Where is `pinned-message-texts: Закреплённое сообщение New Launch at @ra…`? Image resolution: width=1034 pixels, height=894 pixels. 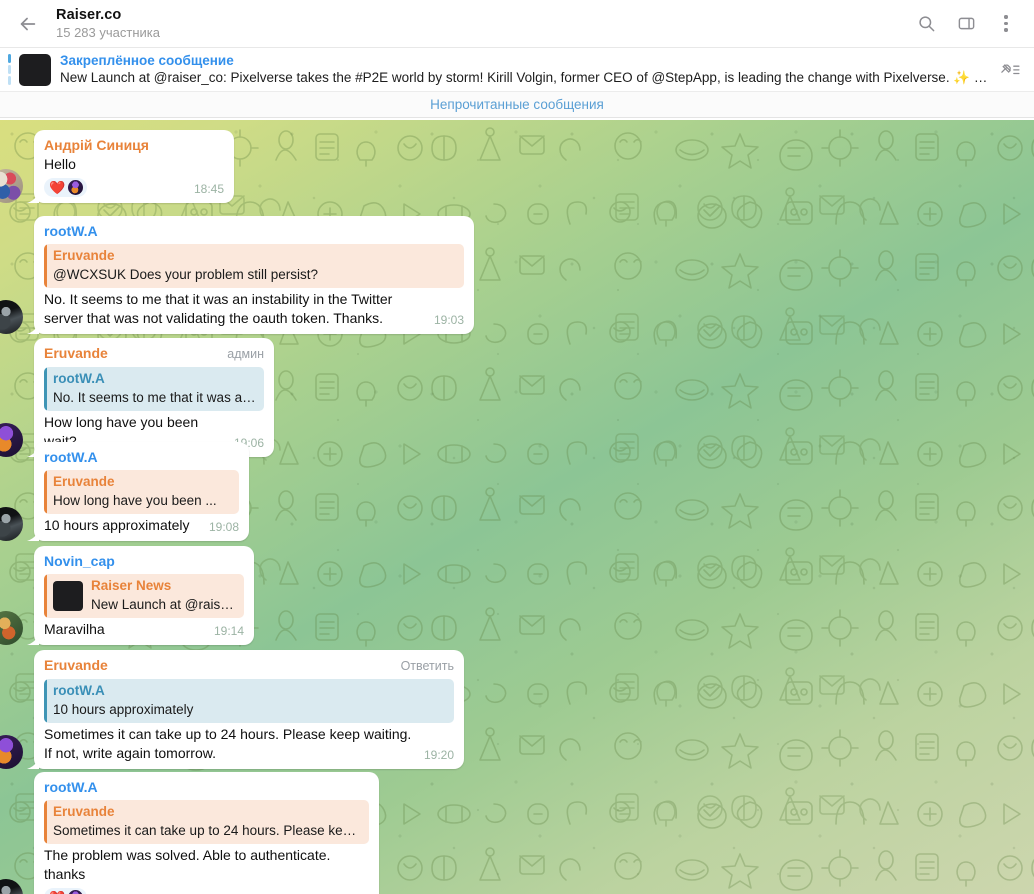
pinned-message-texts: Закреплённое сообщение New Launch at @ra… is located at coordinates (526, 69).